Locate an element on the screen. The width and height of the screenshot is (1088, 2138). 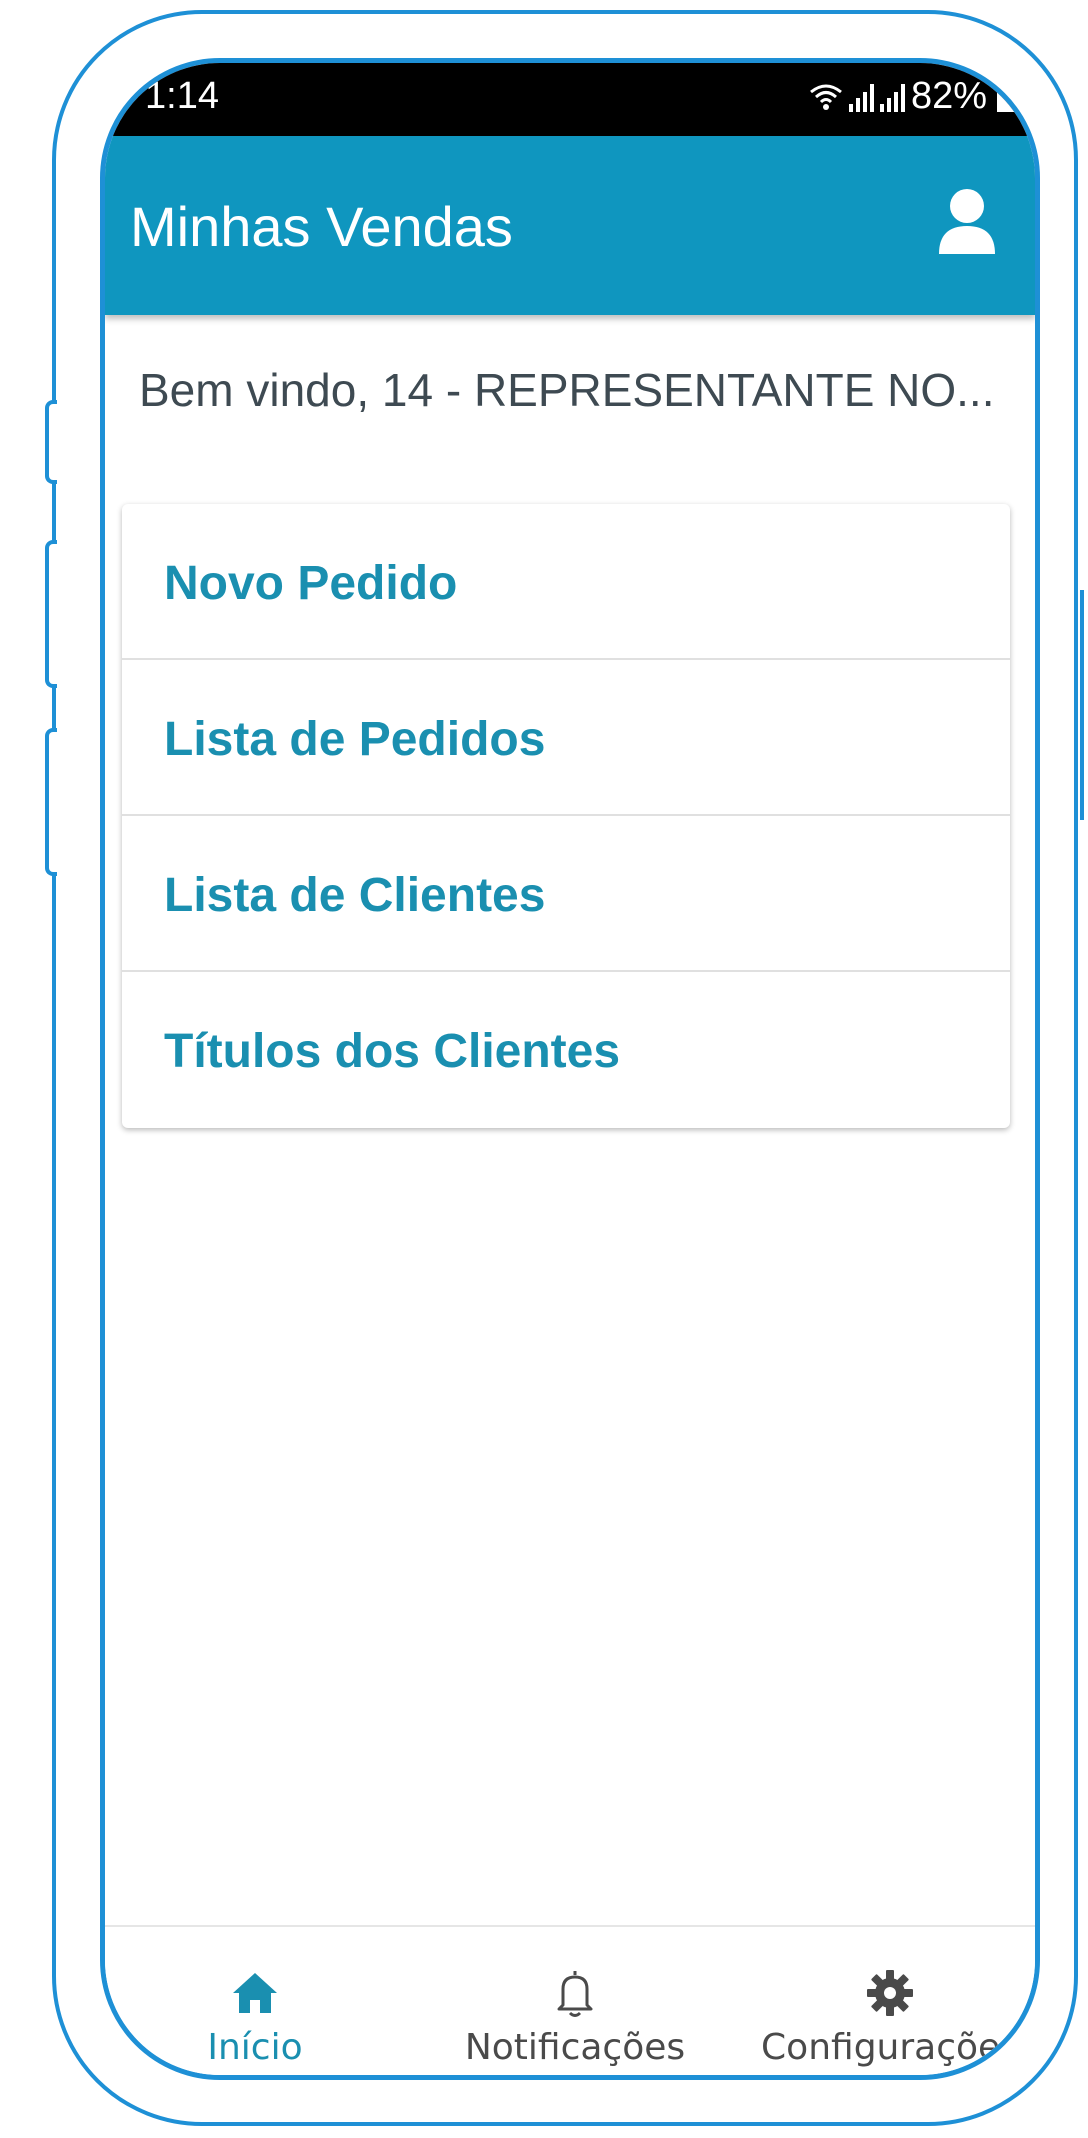
menu-item-titulos-dos-clientes: Títulos dos Clientes is located at coordinates (566, 1050).